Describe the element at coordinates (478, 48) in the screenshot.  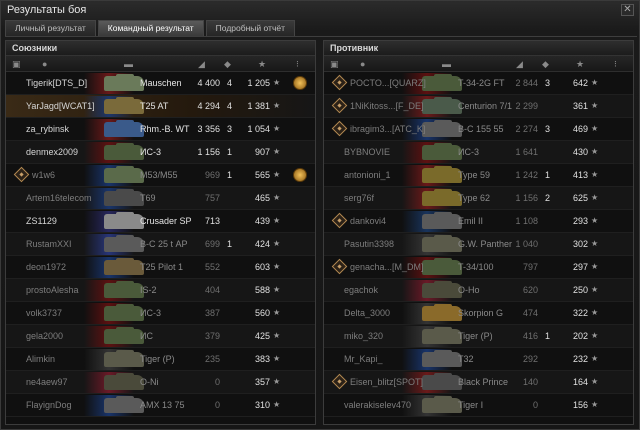
I see `enemies-title: Противник` at that location.